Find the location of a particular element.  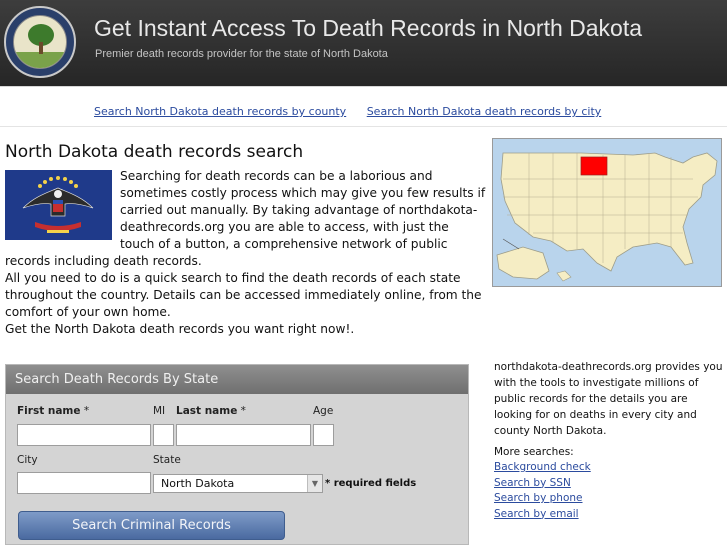

city-label: City is located at coordinates (27, 460).